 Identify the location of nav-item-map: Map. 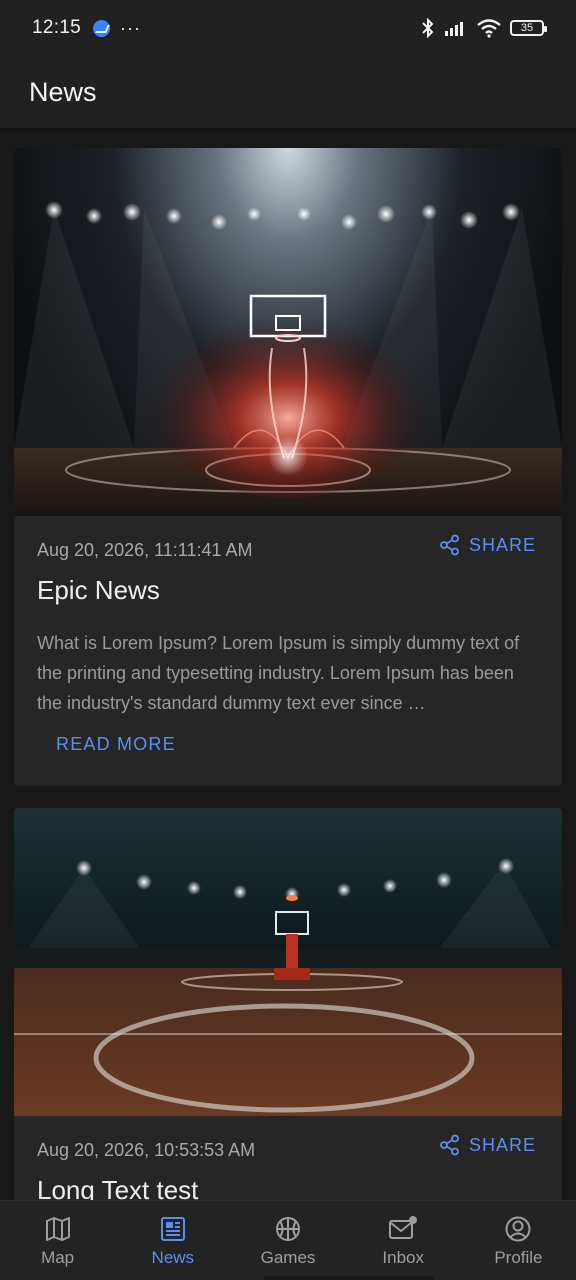
(57, 1240).